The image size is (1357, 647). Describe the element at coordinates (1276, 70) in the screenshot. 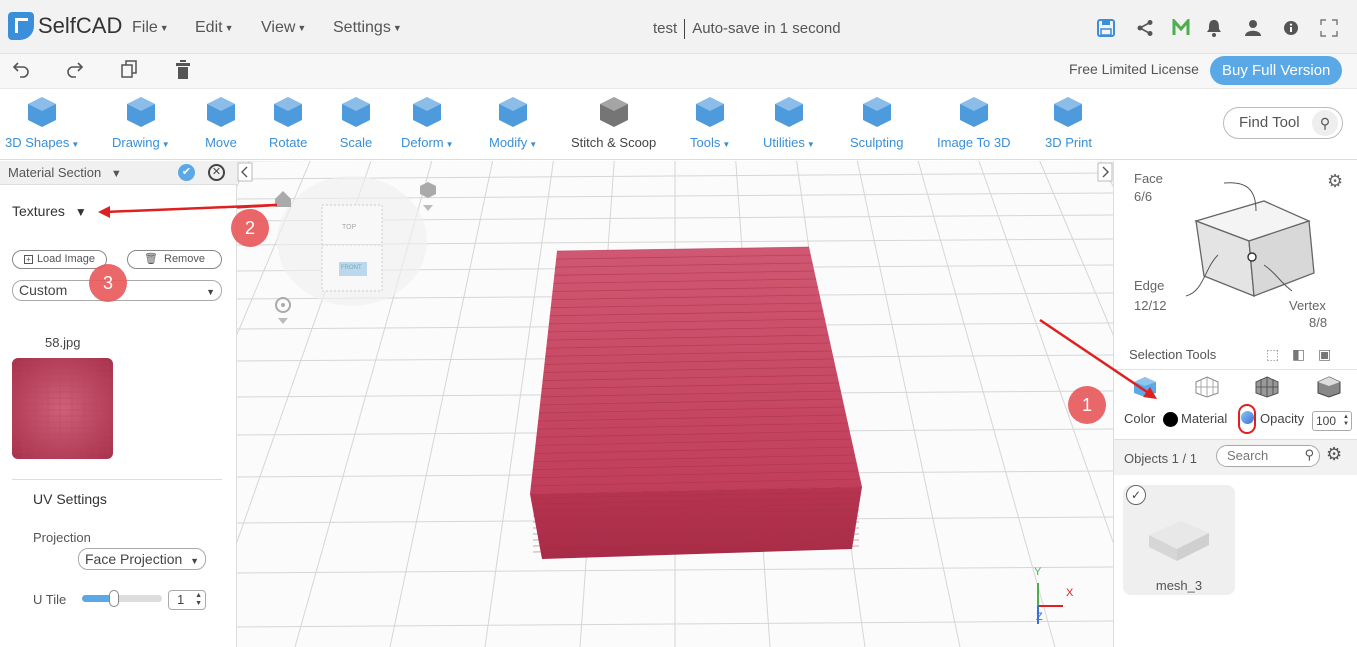

I see `buy-full-version-button: Buy Full Version` at that location.